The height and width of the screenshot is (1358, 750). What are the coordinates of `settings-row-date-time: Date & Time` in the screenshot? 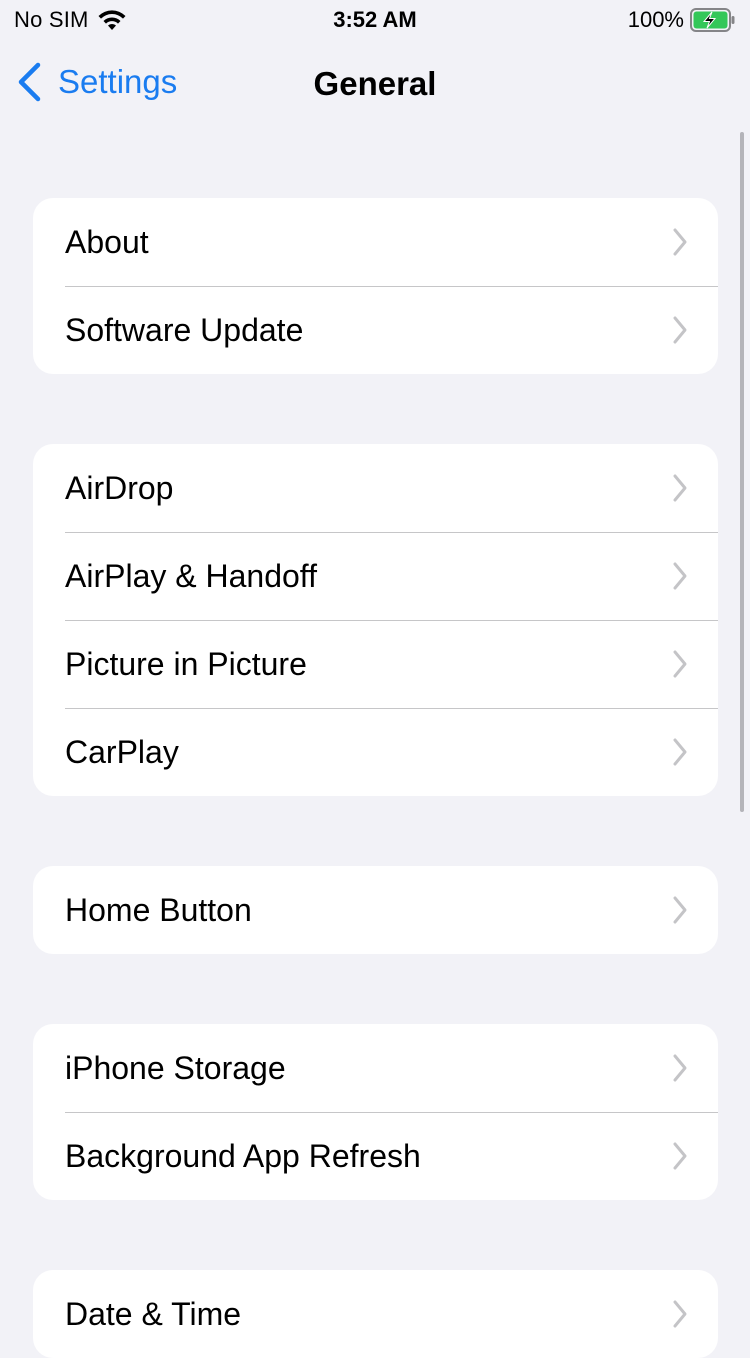 It's located at (375, 1314).